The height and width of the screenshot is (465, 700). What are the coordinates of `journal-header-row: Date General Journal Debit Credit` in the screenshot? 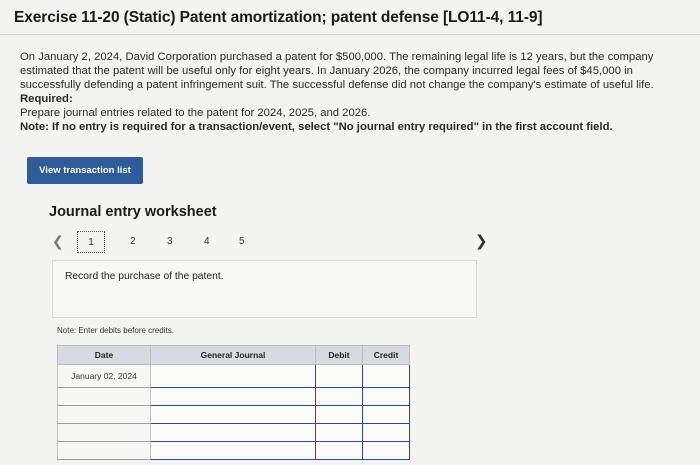 It's located at (234, 355).